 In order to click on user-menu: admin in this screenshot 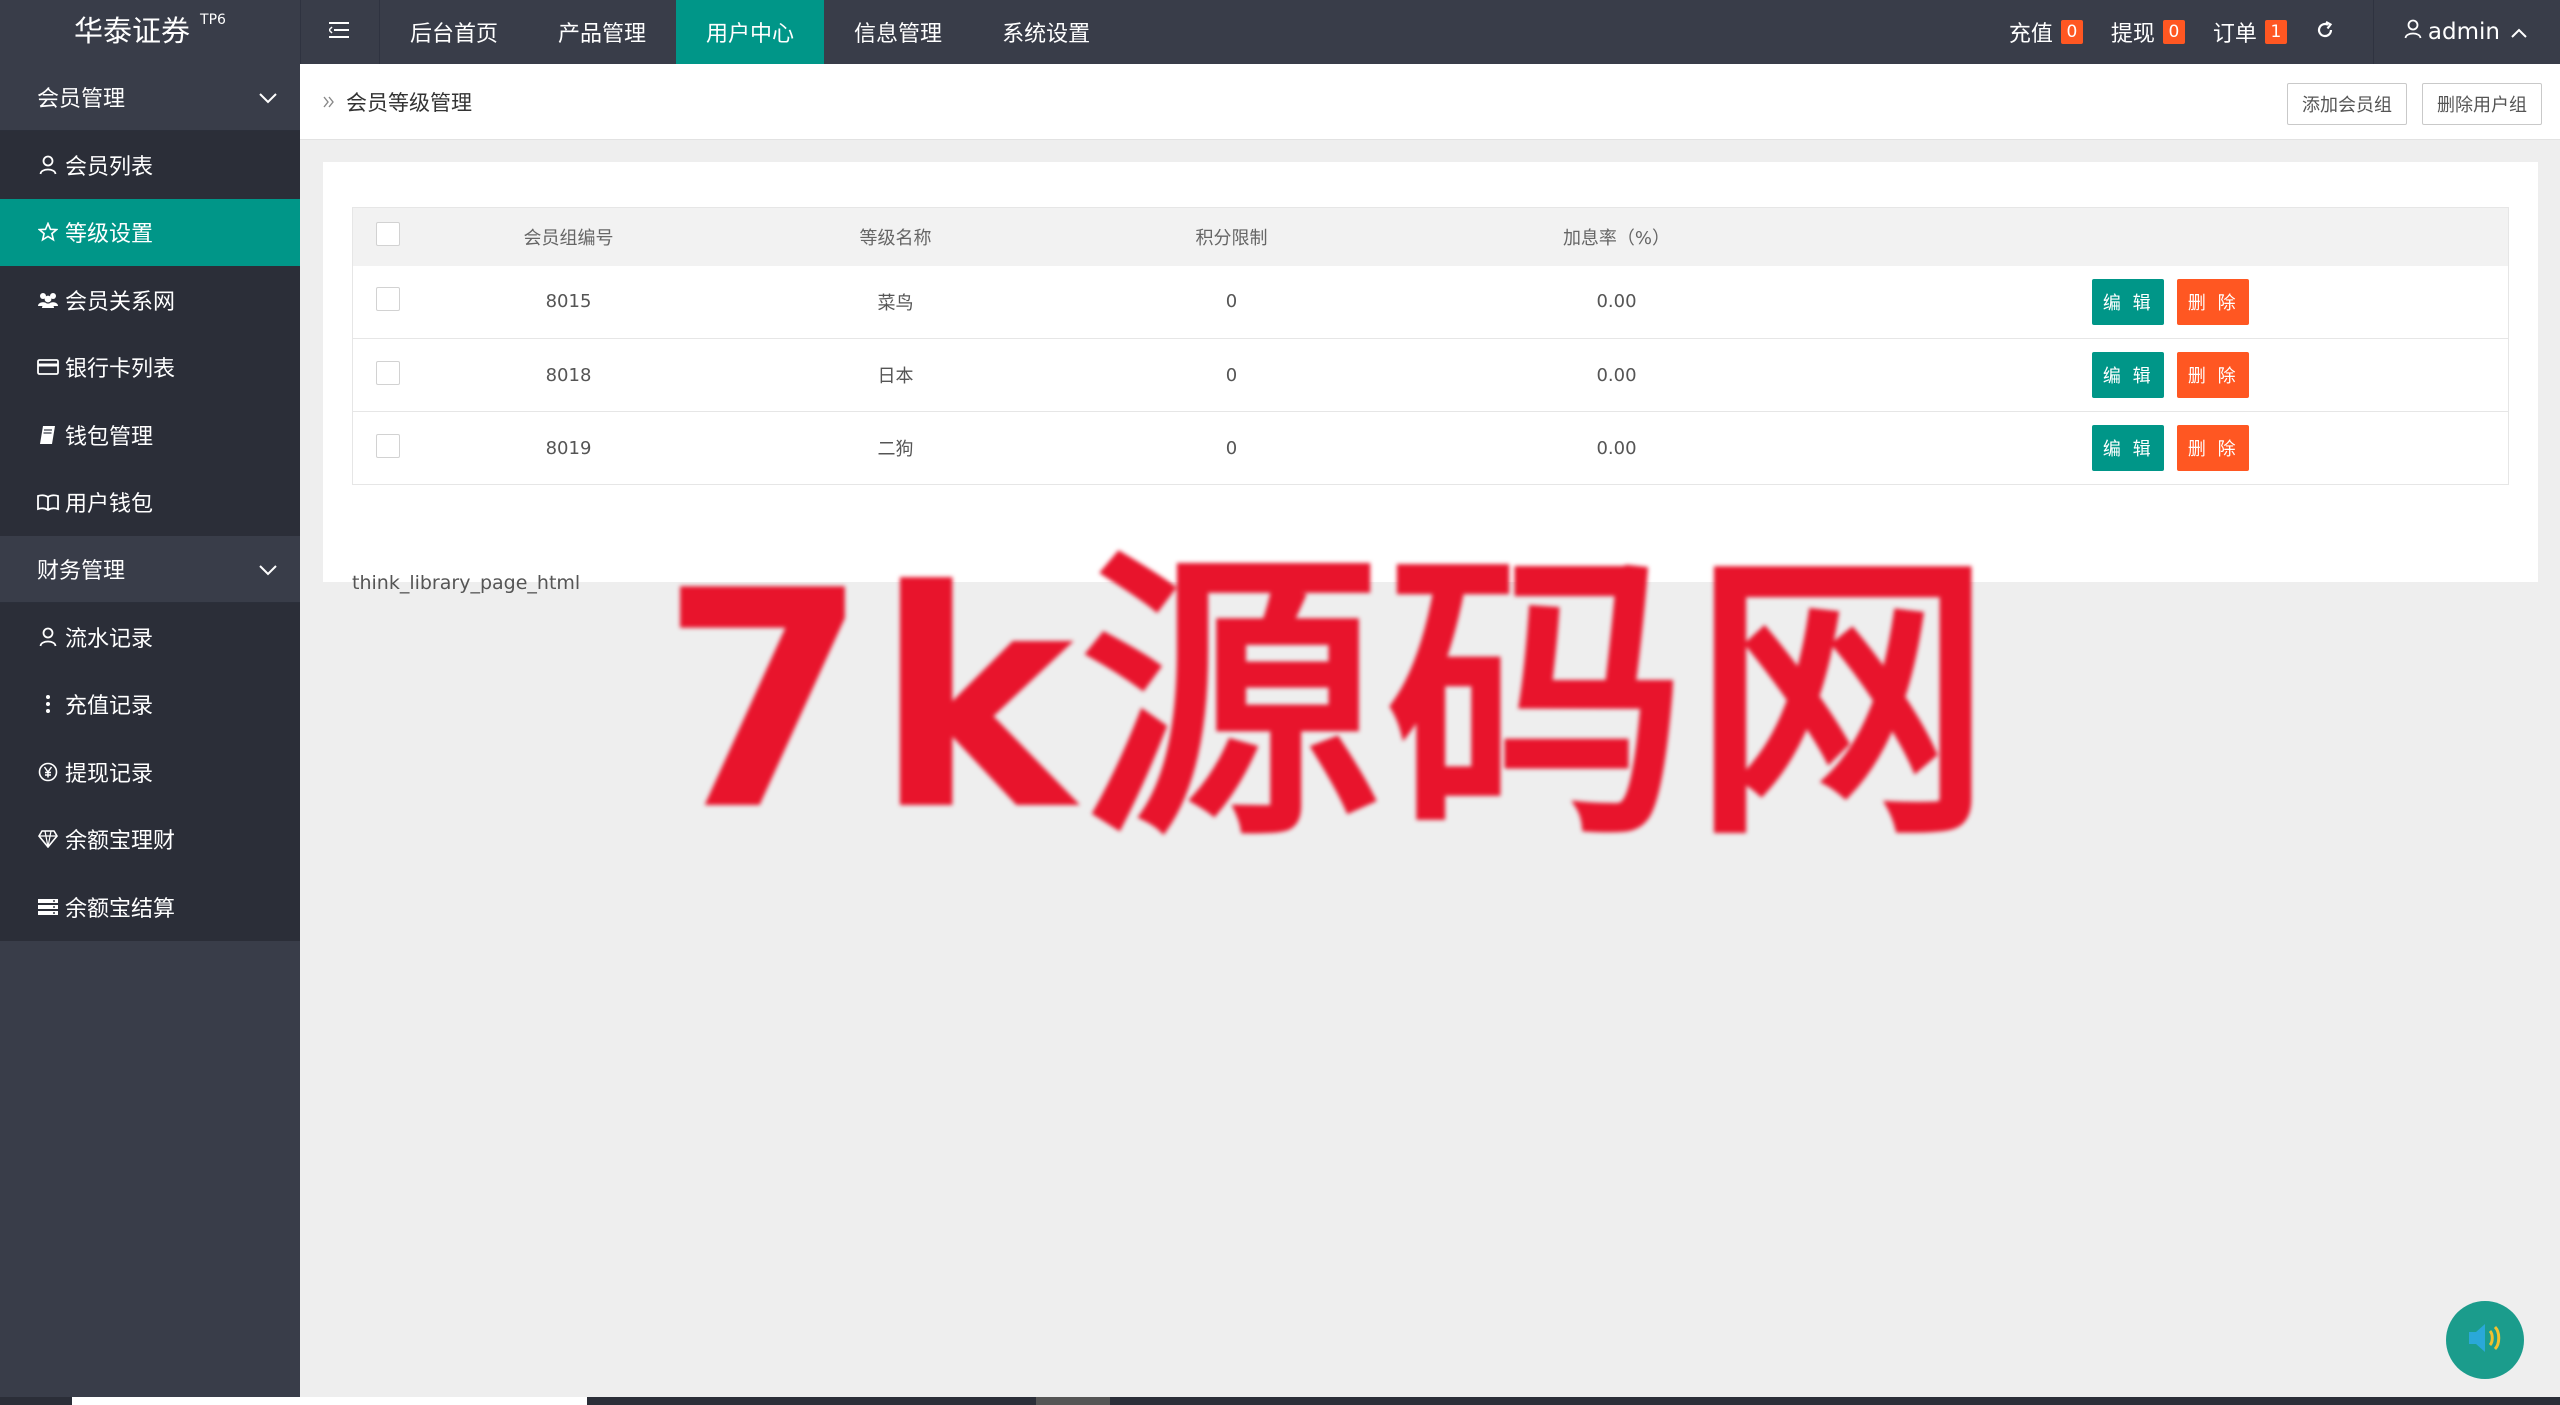, I will do `click(2466, 32)`.